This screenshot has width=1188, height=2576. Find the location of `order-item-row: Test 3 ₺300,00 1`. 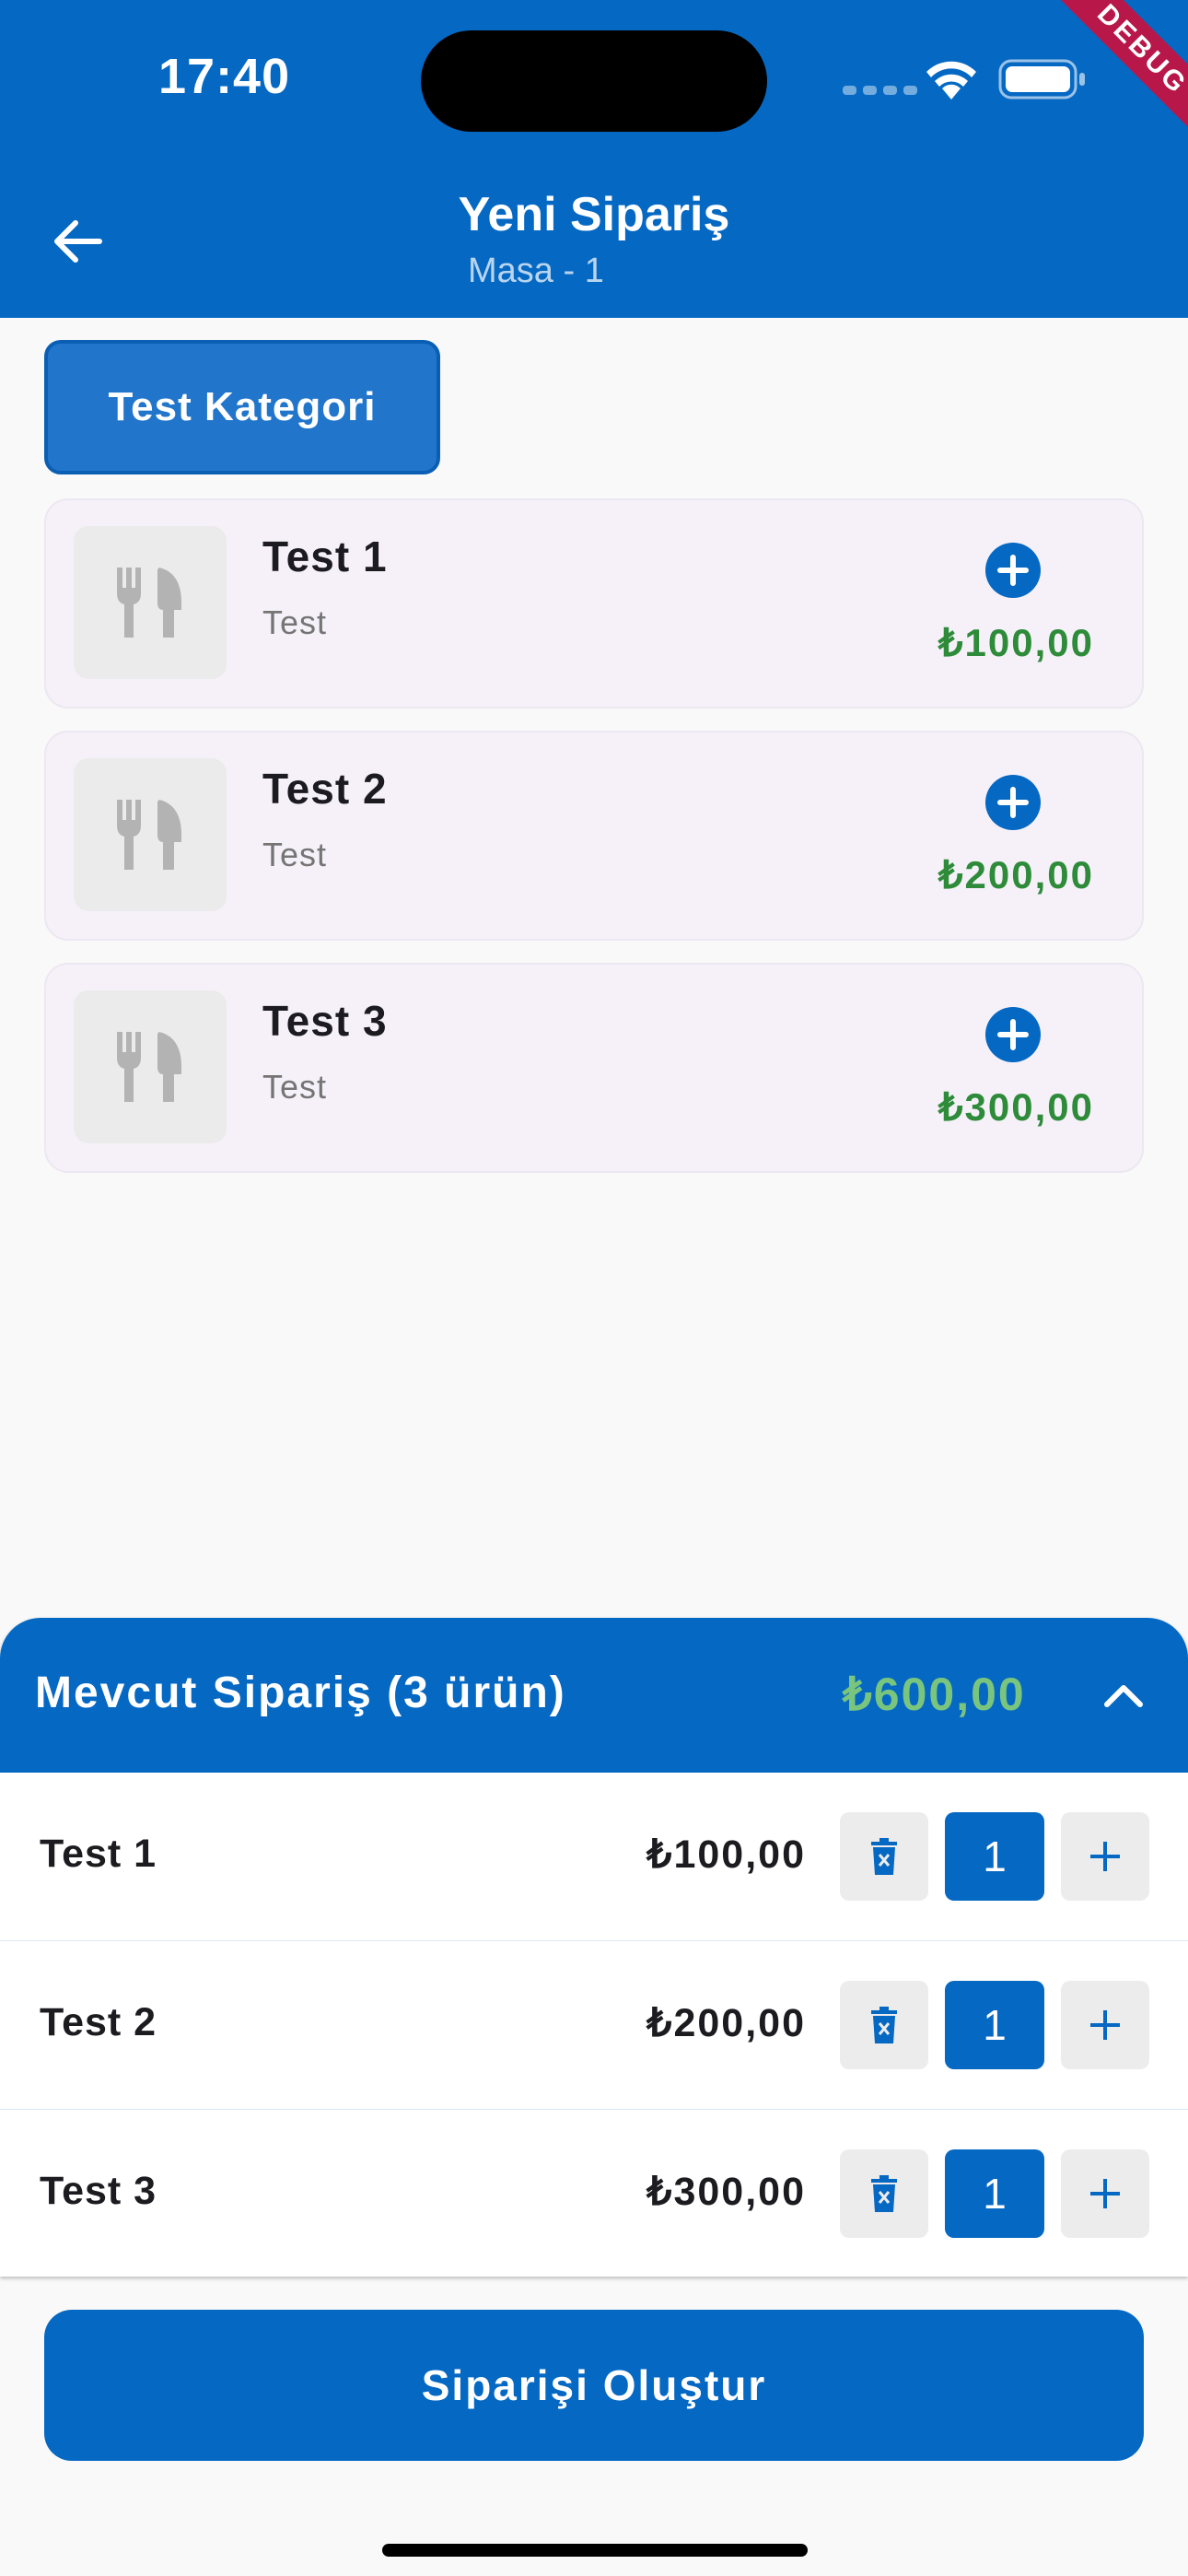

order-item-row: Test 3 ₺300,00 1 is located at coordinates (594, 2193).